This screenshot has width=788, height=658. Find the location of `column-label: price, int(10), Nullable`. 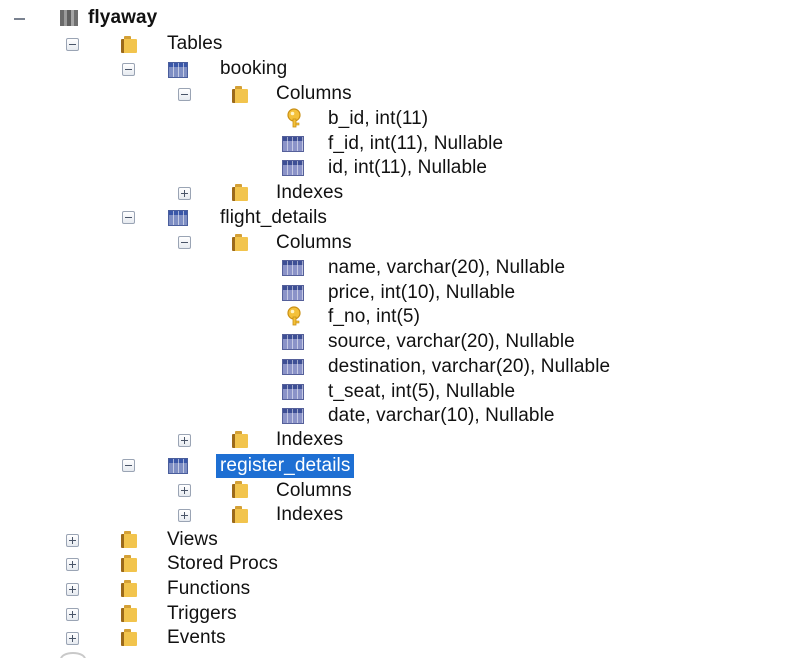

column-label: price, int(10), Nullable is located at coordinates (422, 292).